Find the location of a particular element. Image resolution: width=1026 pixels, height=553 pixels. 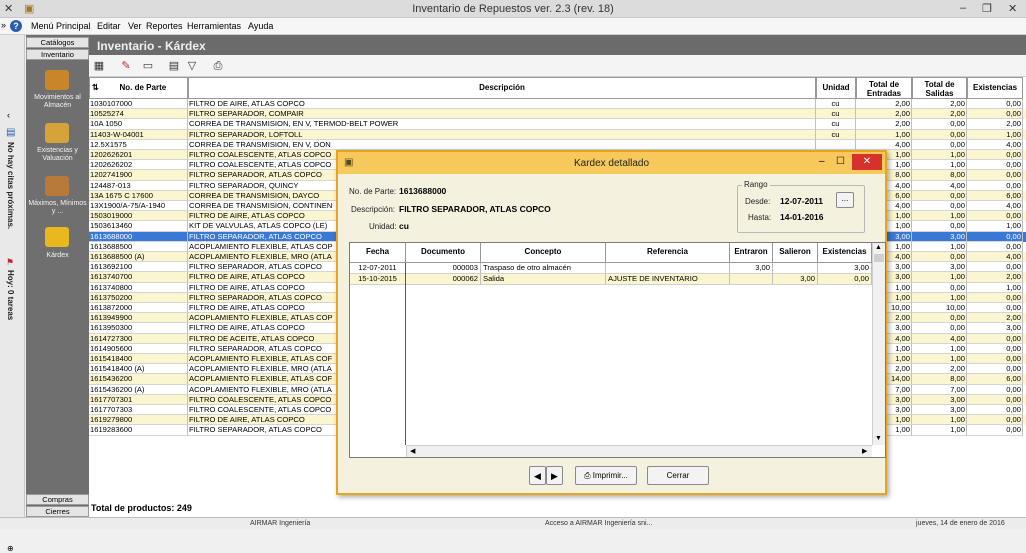

nav-existencias: Existencias y Valuación is located at coordinates (57, 155).